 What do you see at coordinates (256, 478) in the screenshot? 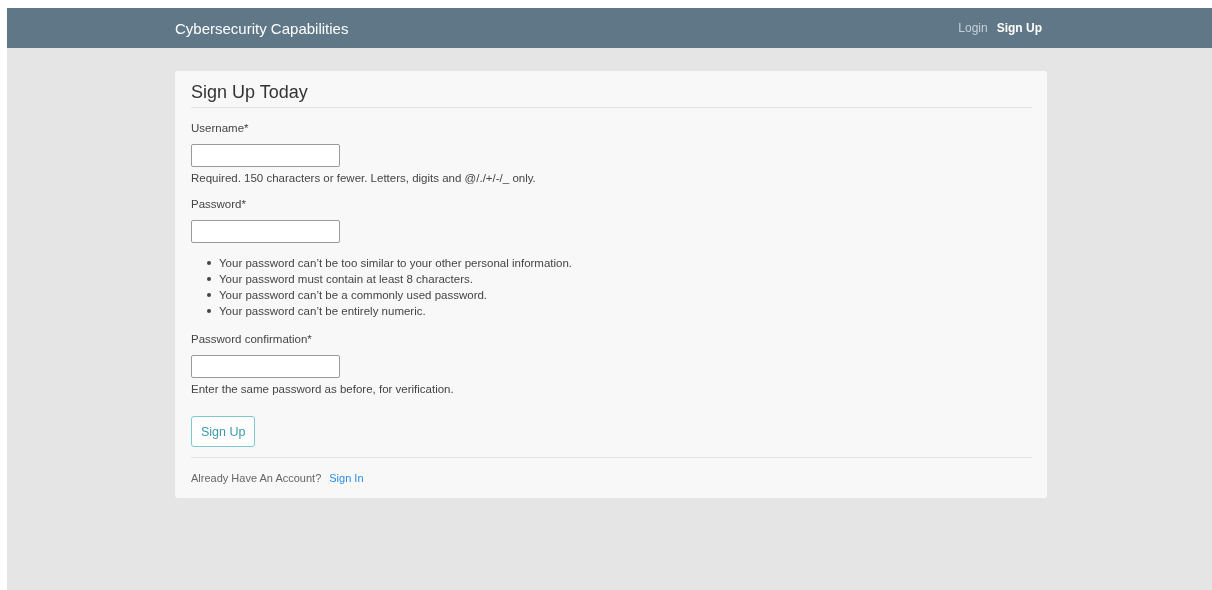
I see `footer-text: Already Have An Account?` at bounding box center [256, 478].